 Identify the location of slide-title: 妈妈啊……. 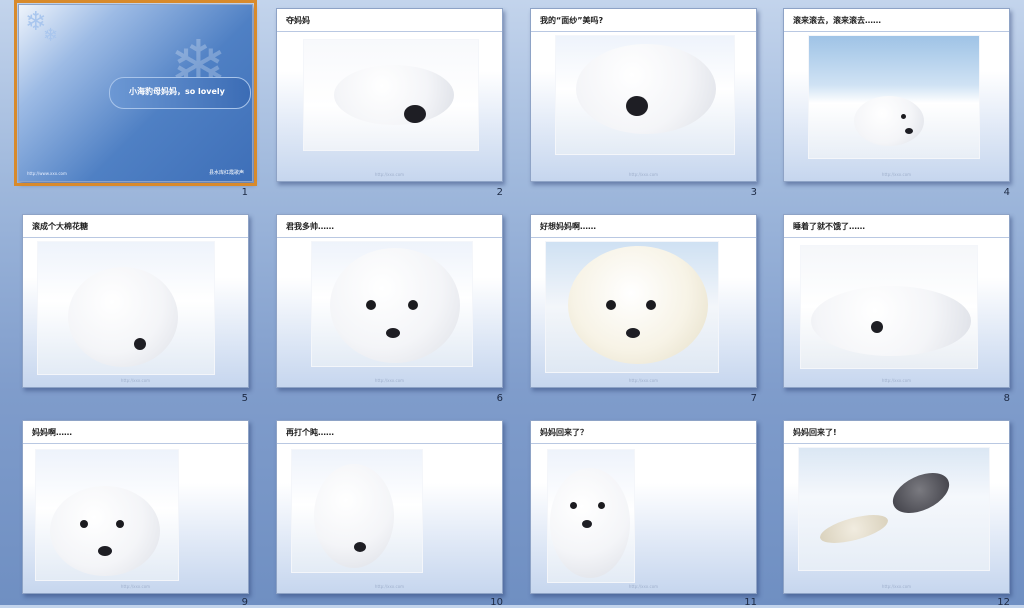
(52, 432).